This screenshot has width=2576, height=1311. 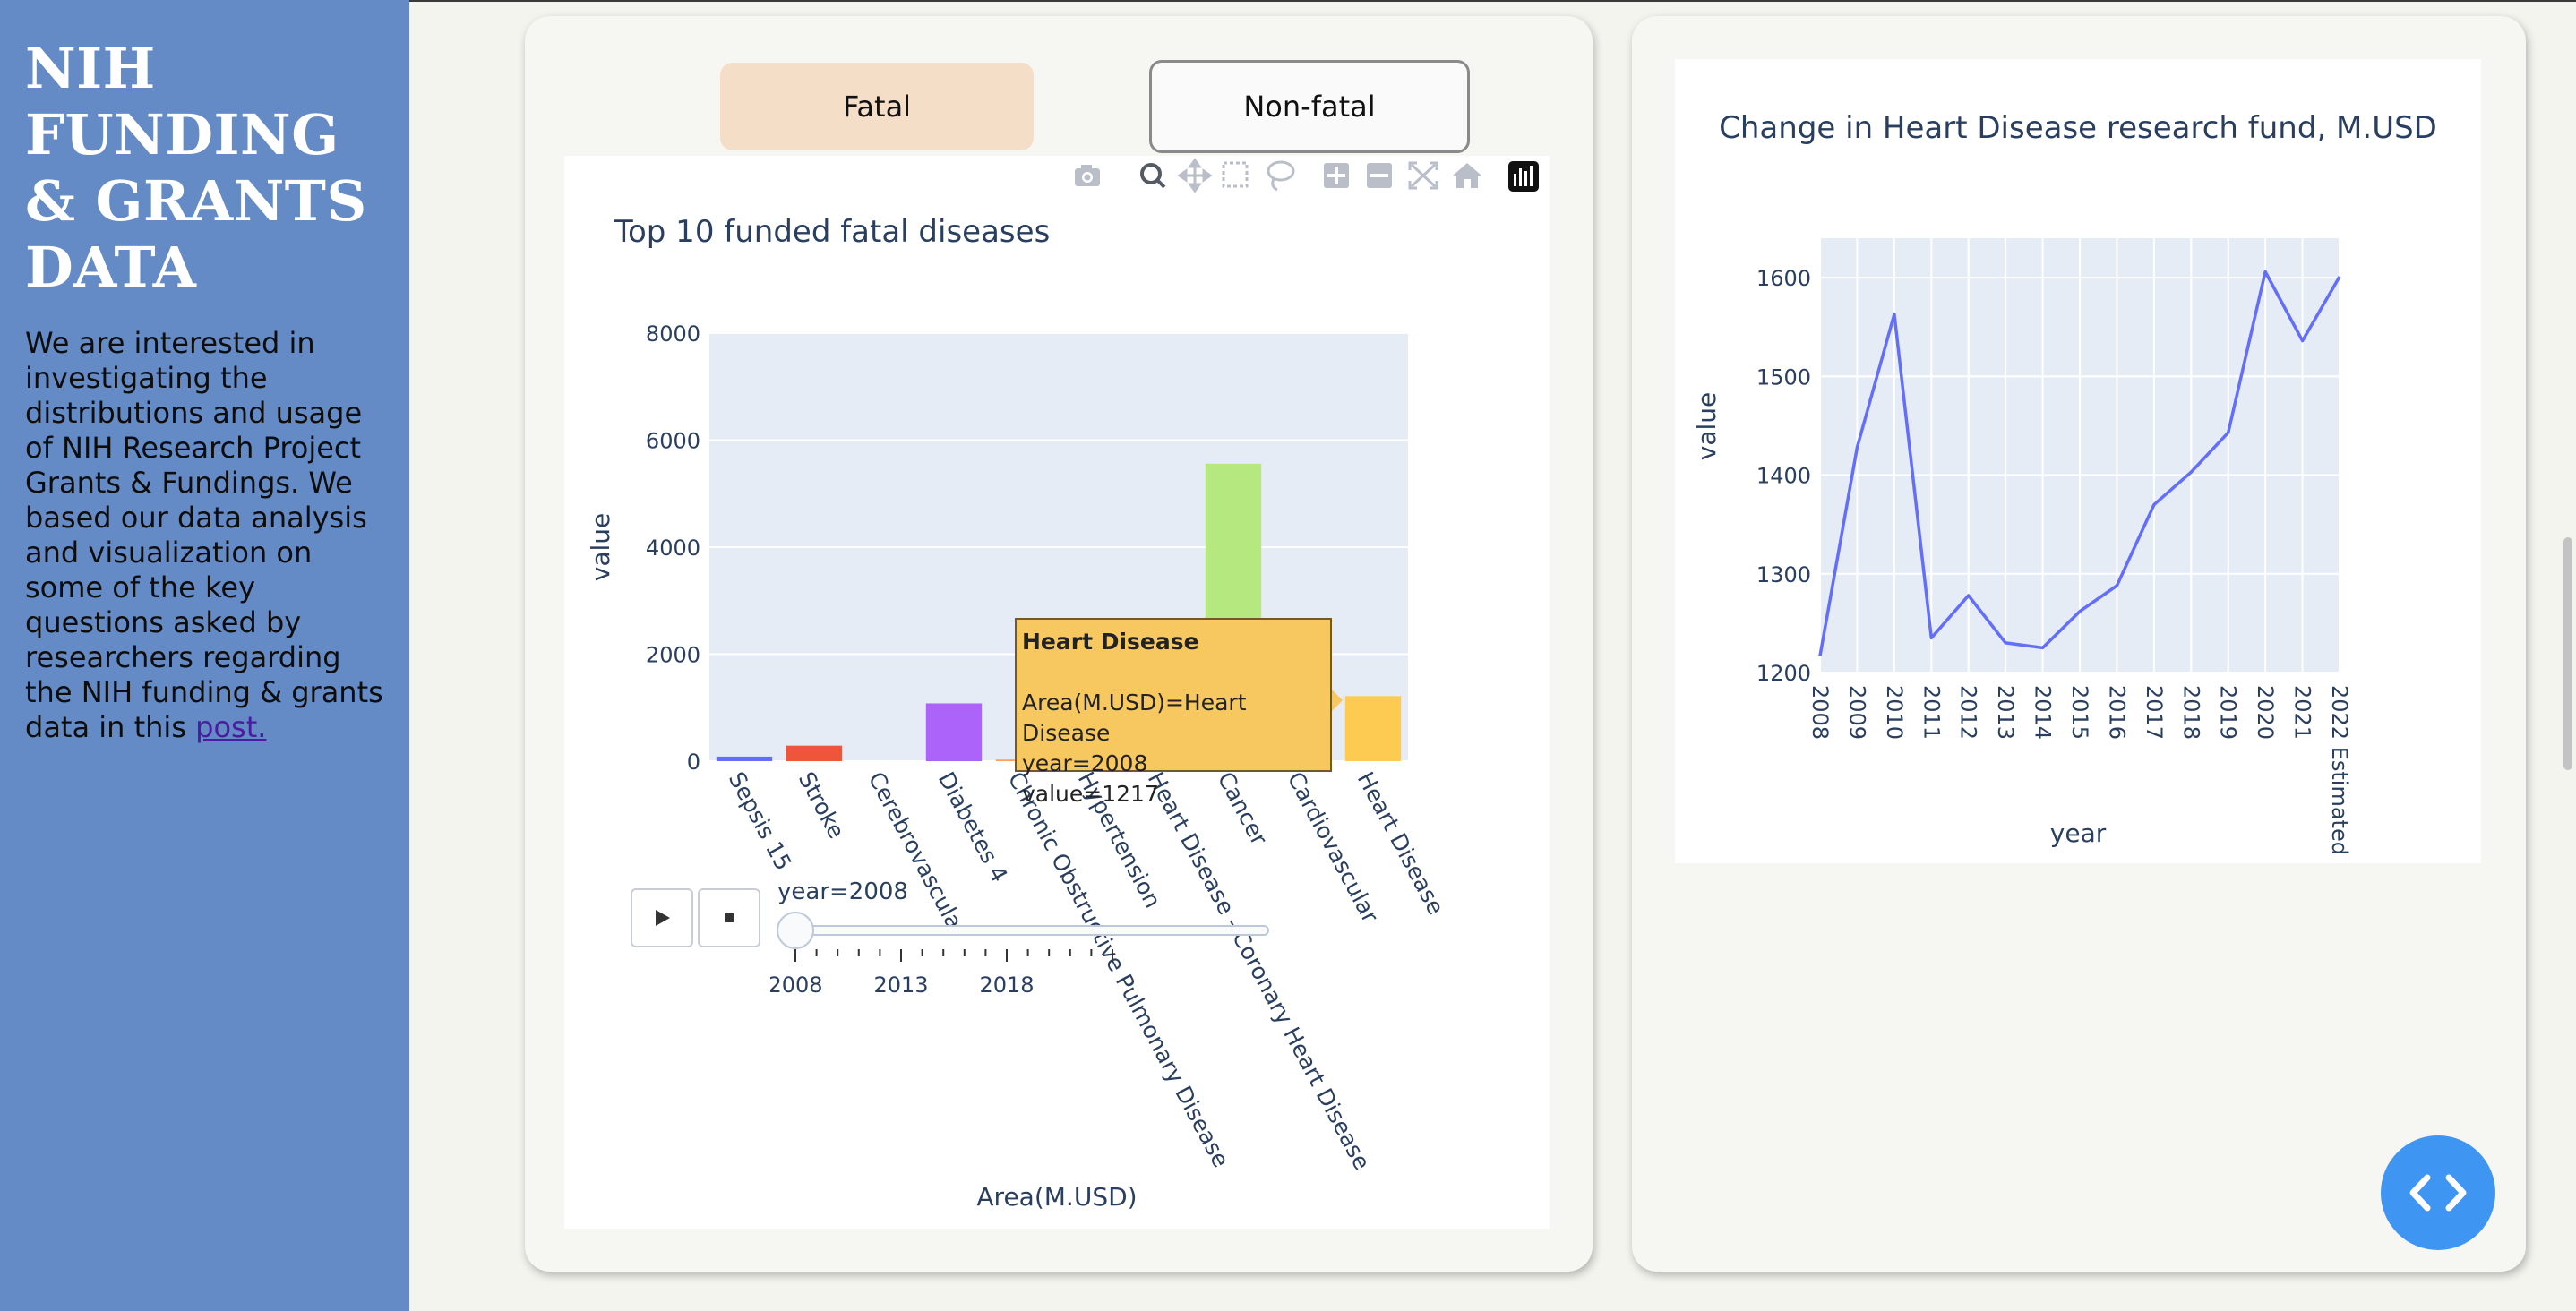 I want to click on line-xtick-label: 2012, so click(x=1968, y=712).